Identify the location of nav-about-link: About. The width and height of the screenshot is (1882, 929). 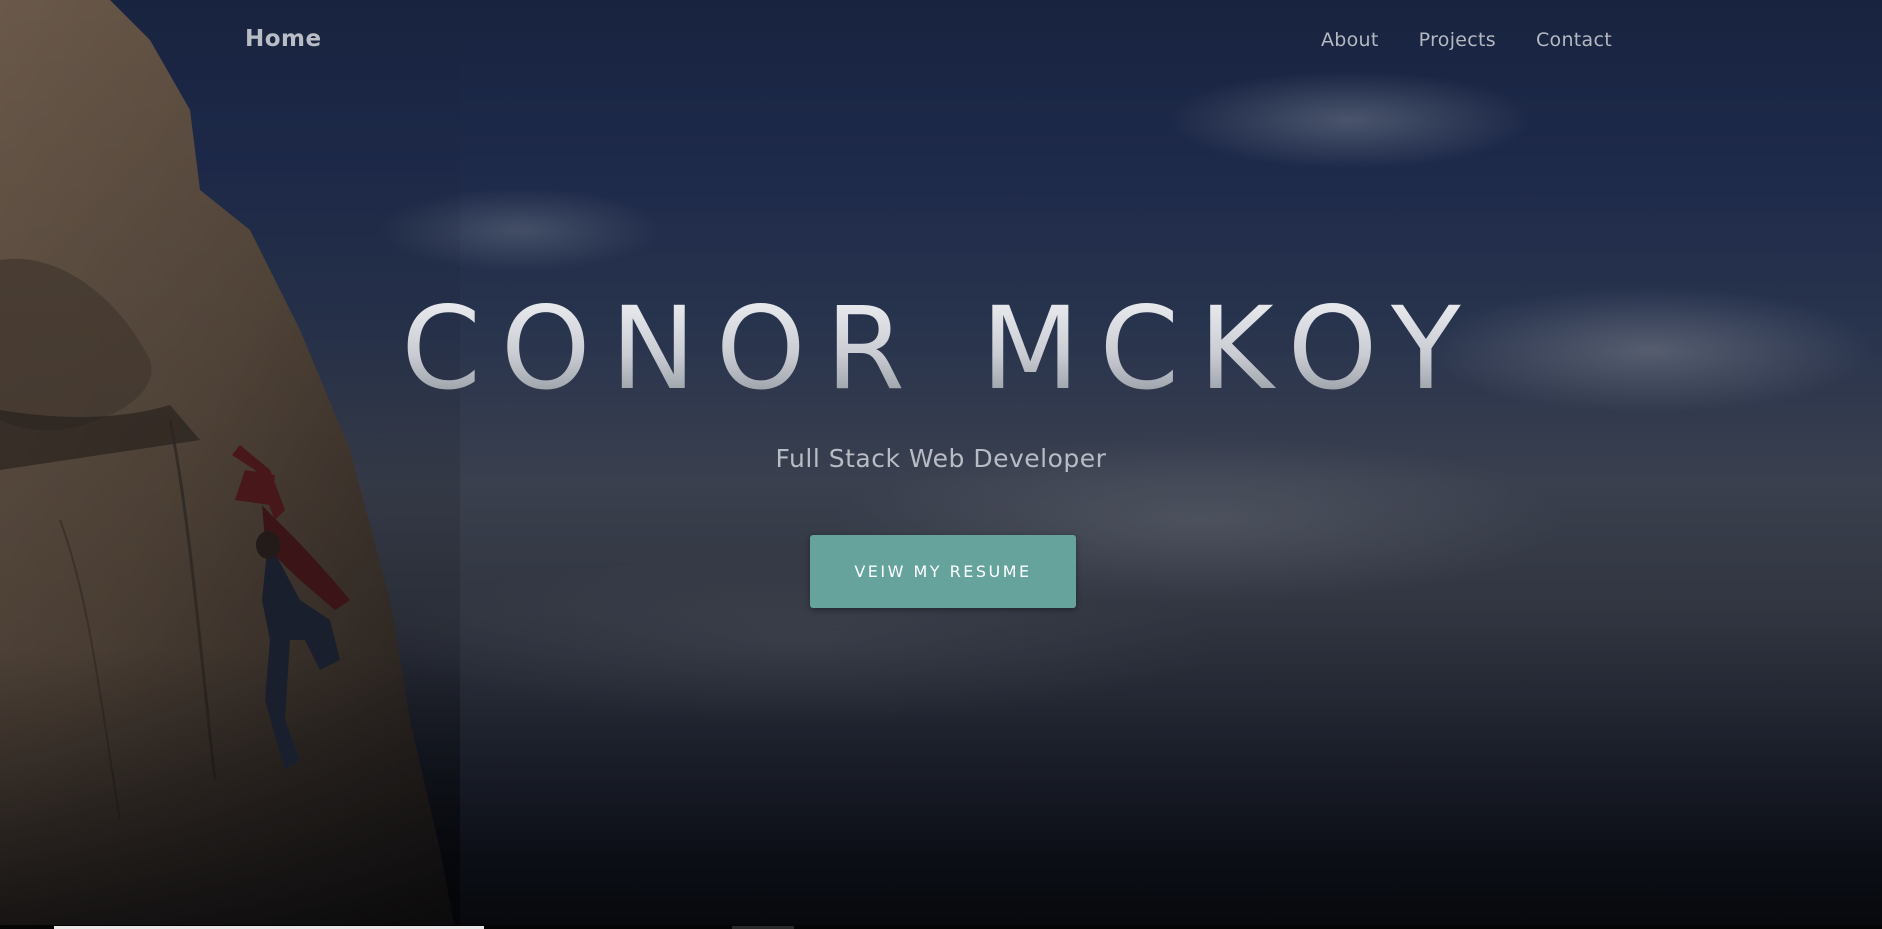
(1350, 40).